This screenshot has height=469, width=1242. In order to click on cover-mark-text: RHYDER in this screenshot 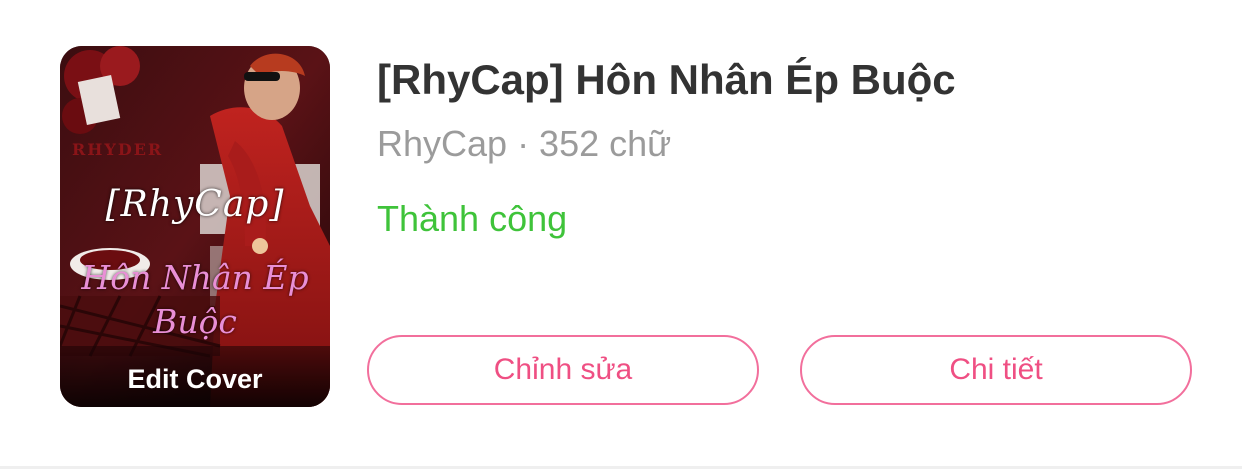, I will do `click(118, 149)`.